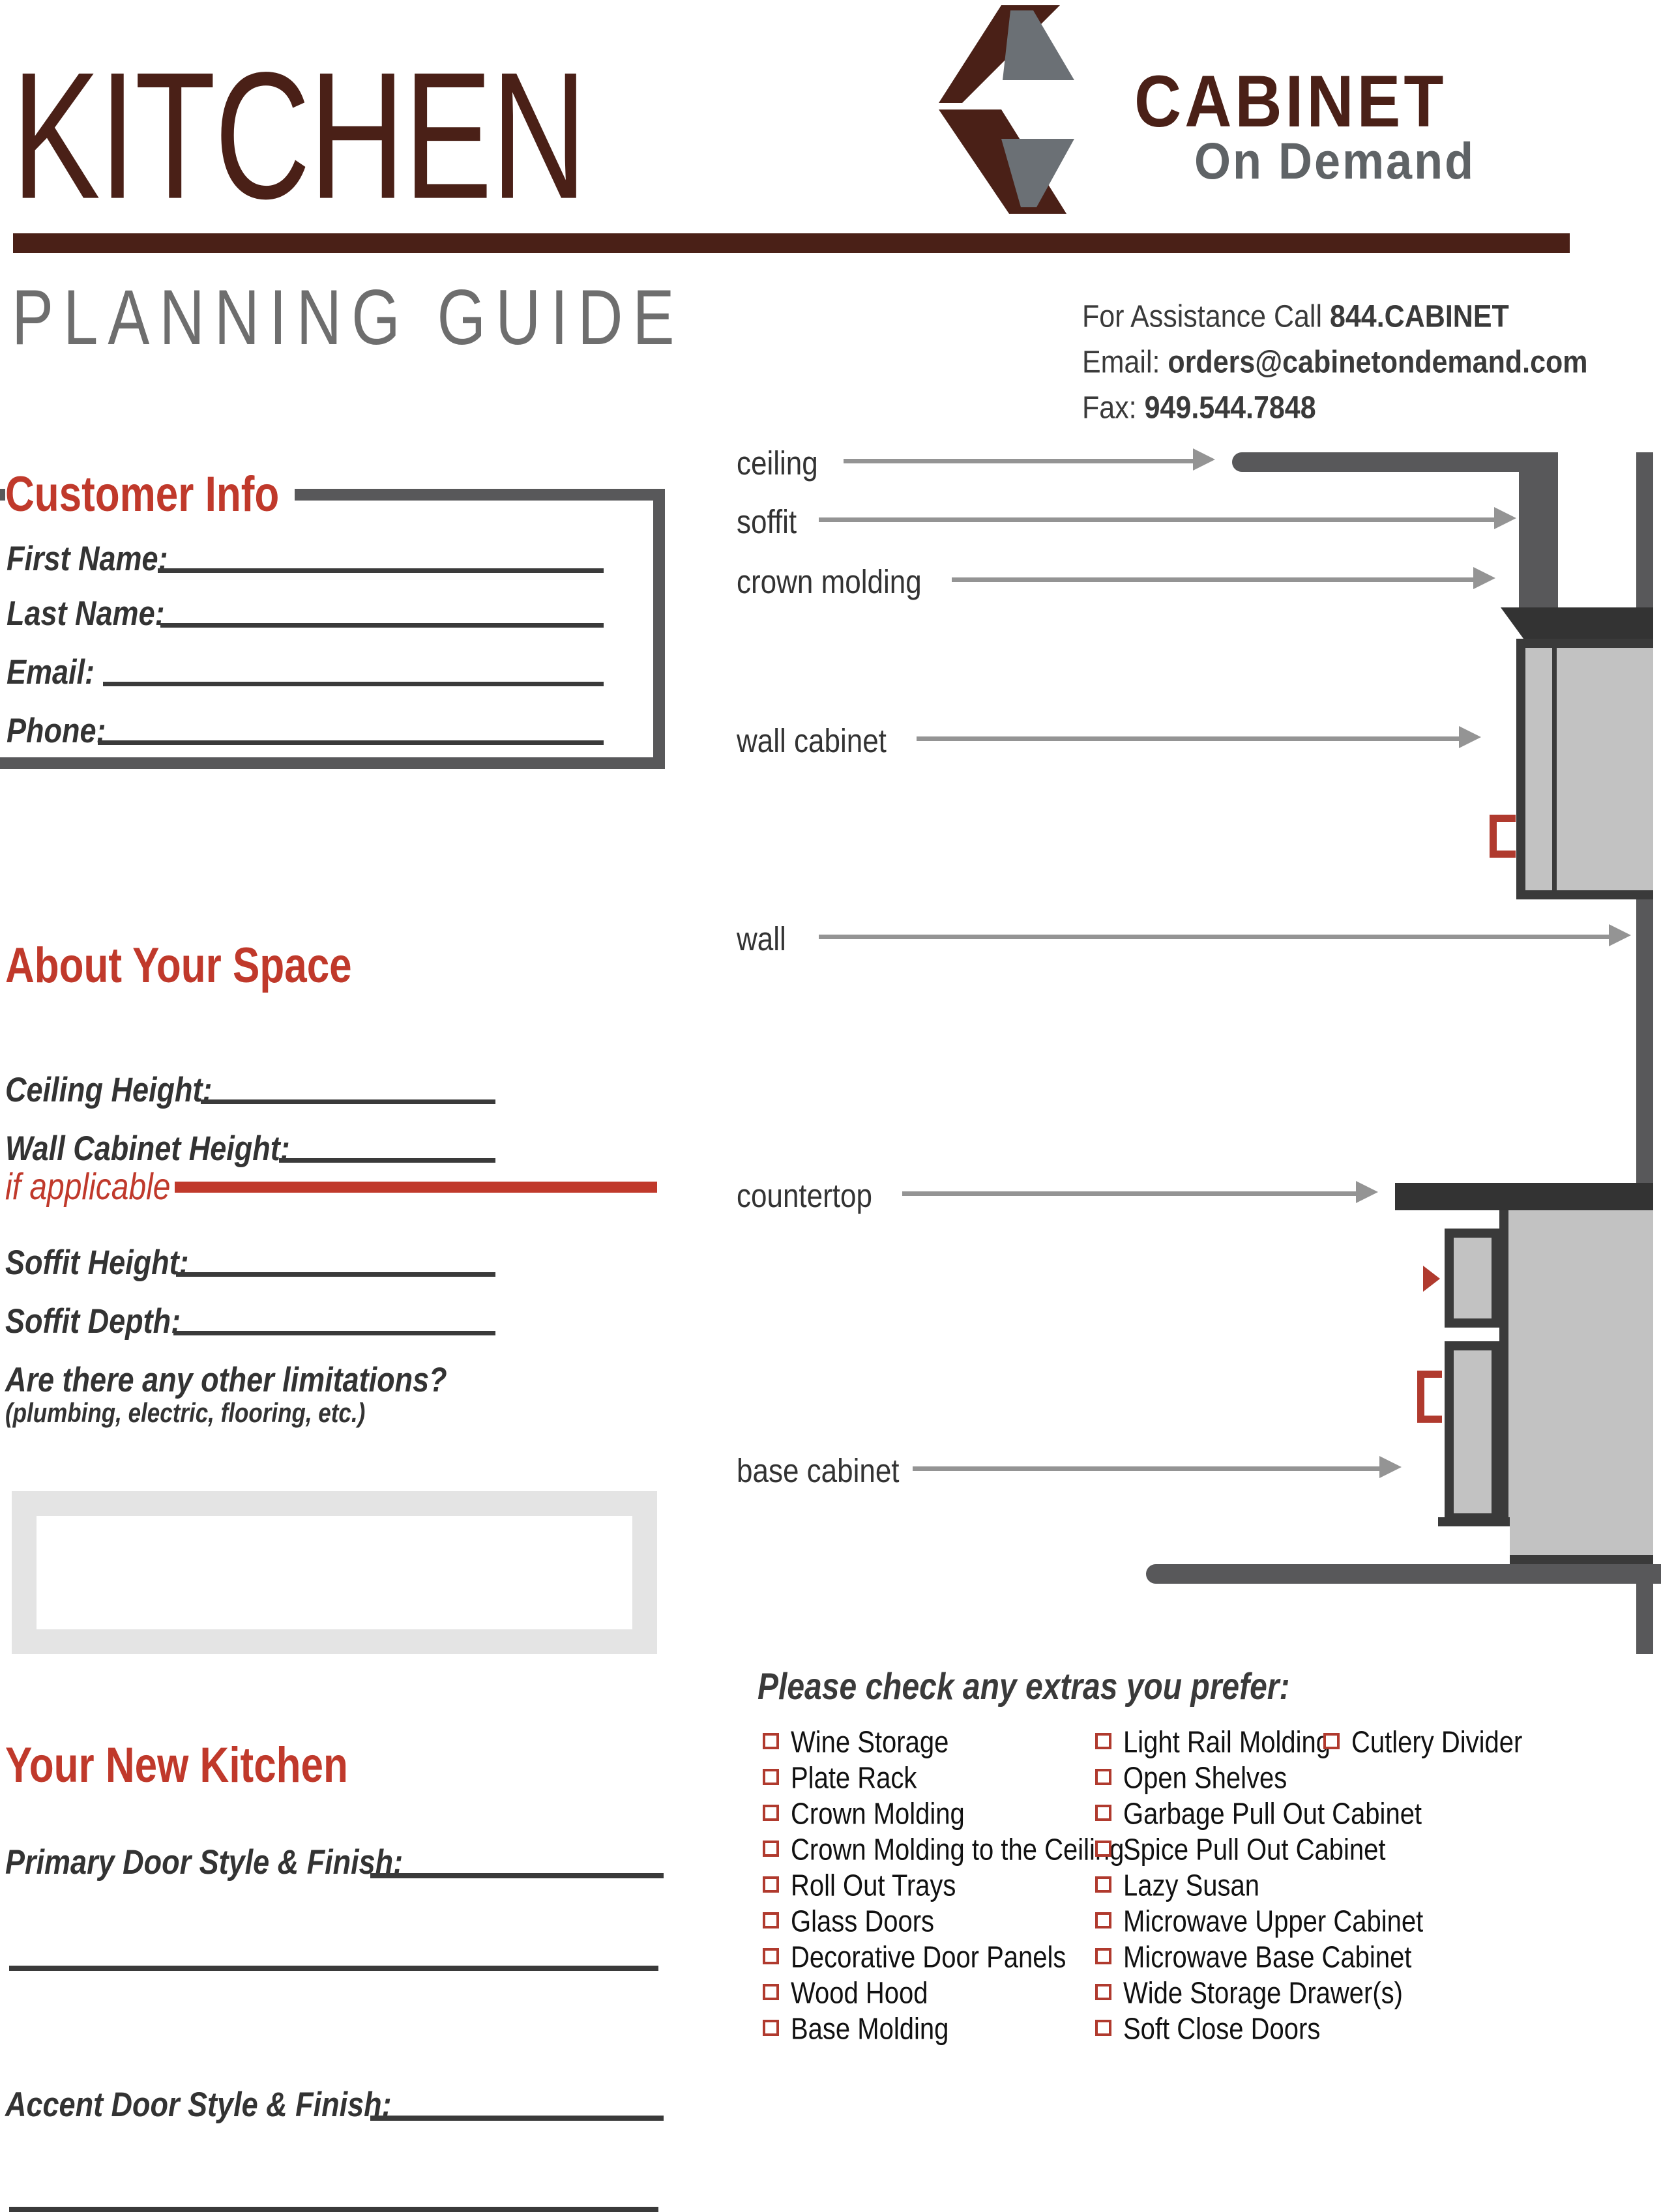 This screenshot has width=1676, height=2212. What do you see at coordinates (929, 1781) in the screenshot?
I see `extras-item: Plate Rack` at bounding box center [929, 1781].